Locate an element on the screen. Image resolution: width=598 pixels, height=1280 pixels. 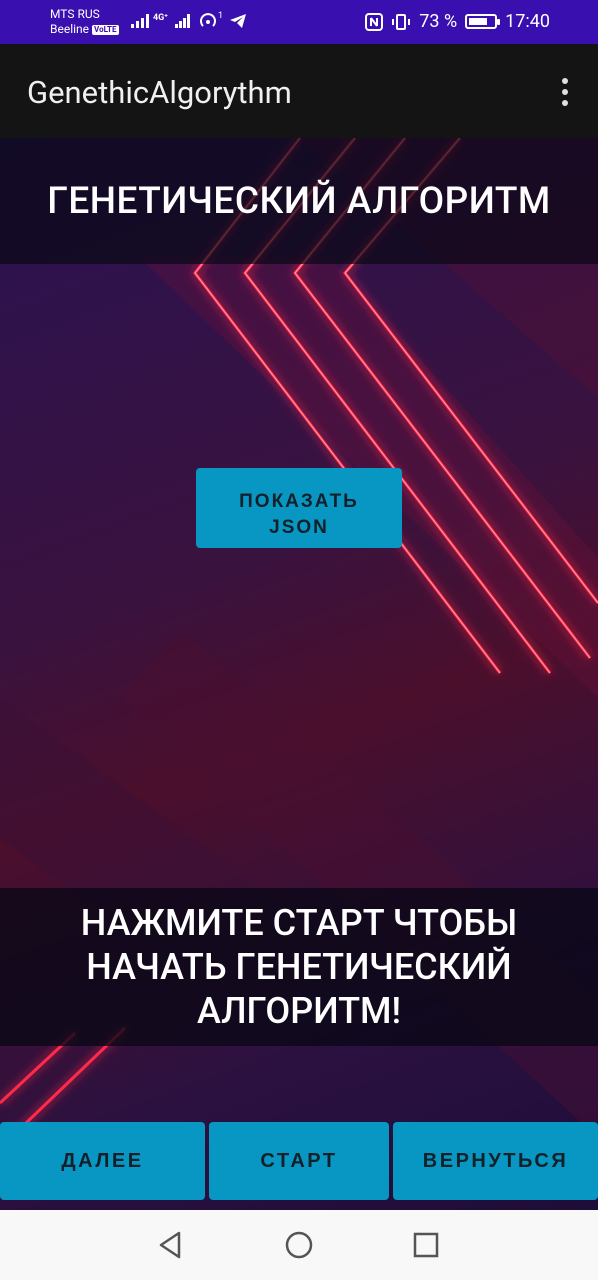
signal-2-icon is located at coordinates (182, 21).